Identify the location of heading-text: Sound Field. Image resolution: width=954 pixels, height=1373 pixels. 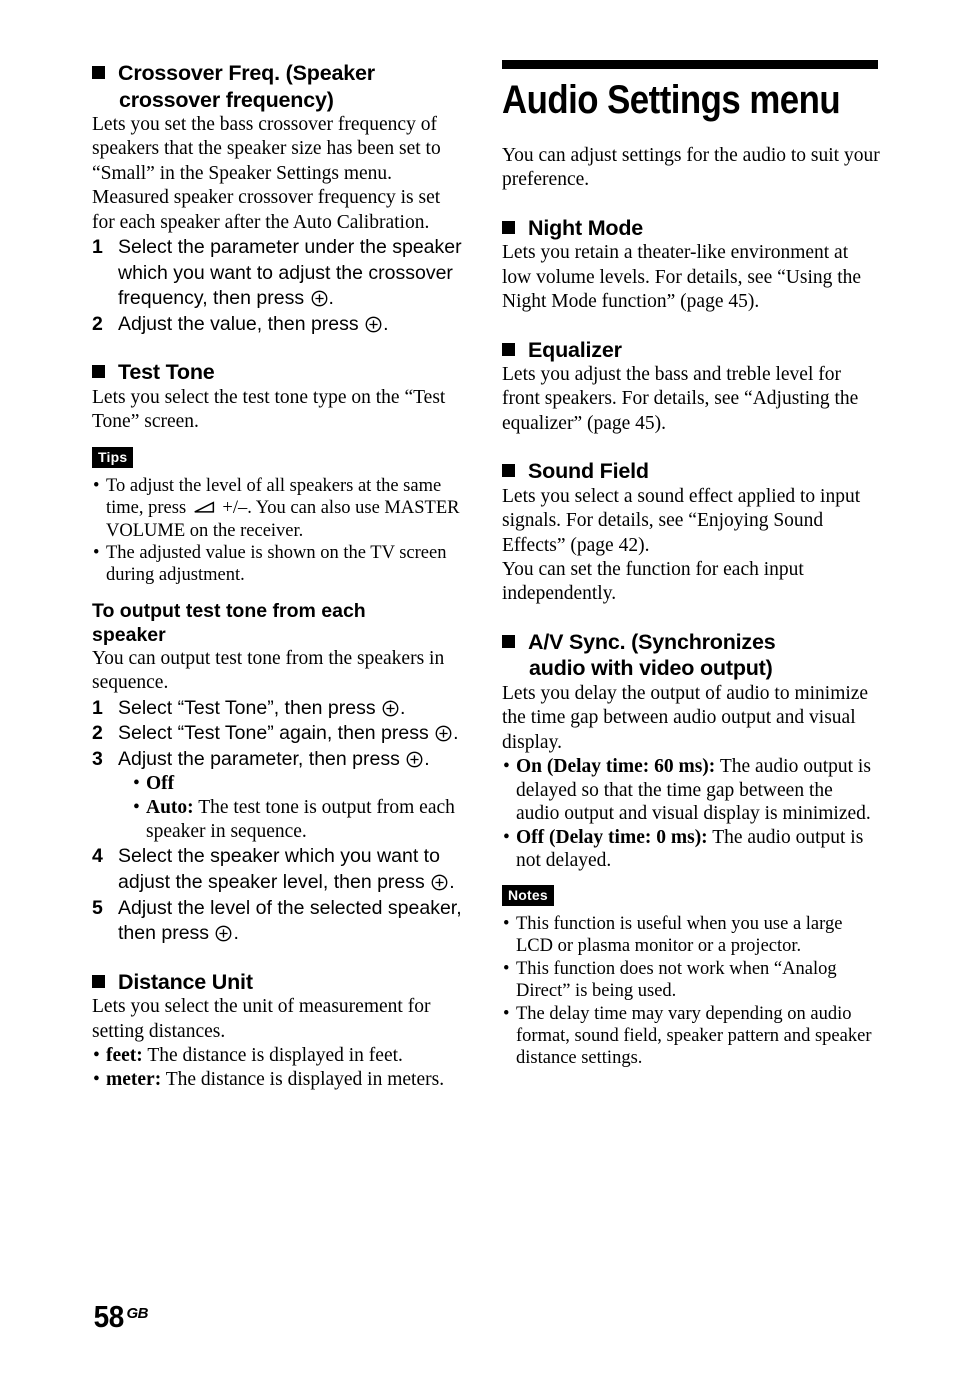
(588, 471).